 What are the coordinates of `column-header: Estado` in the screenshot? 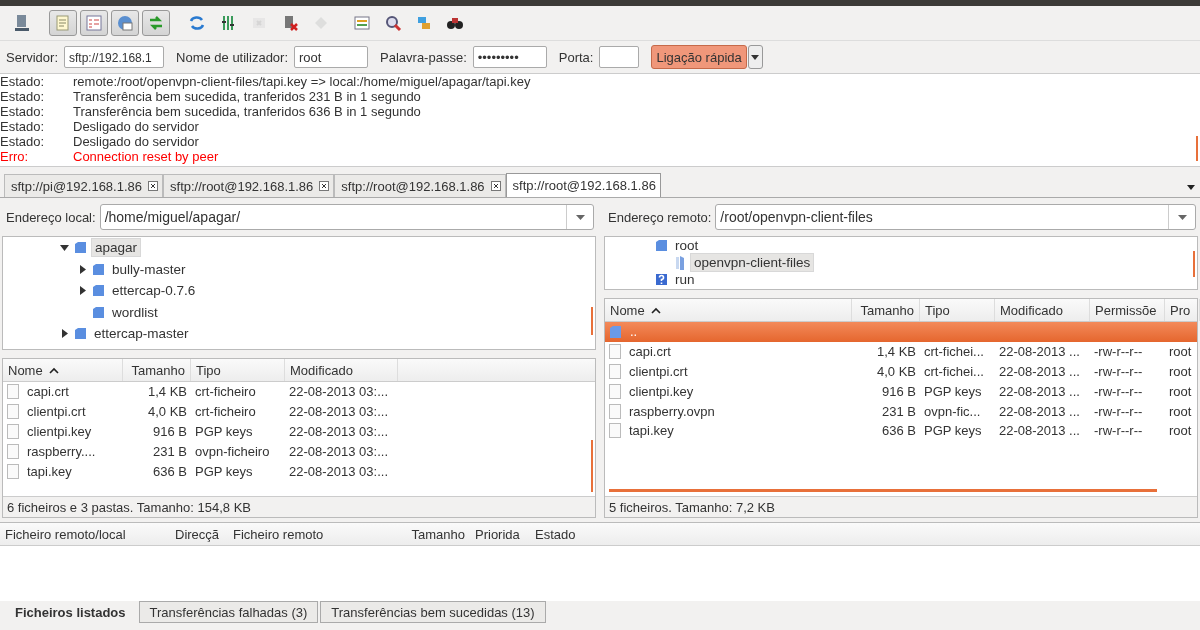 It's located at (590, 534).